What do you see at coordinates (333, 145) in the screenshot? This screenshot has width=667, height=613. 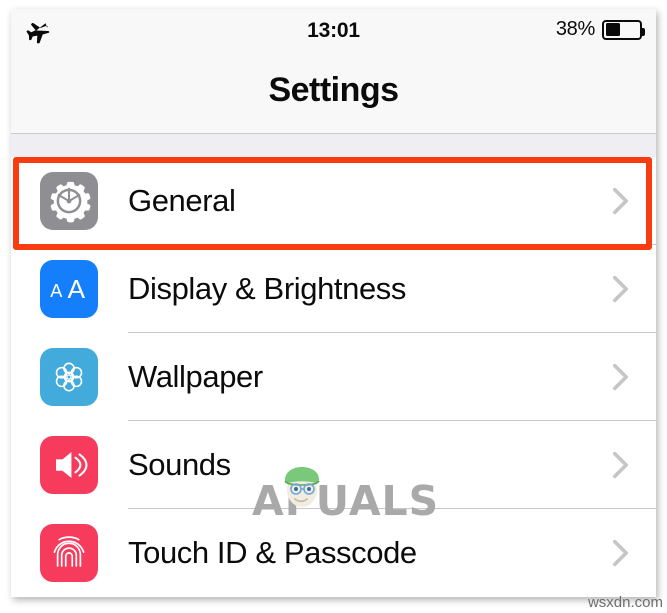 I see `list-group-spacer` at bounding box center [333, 145].